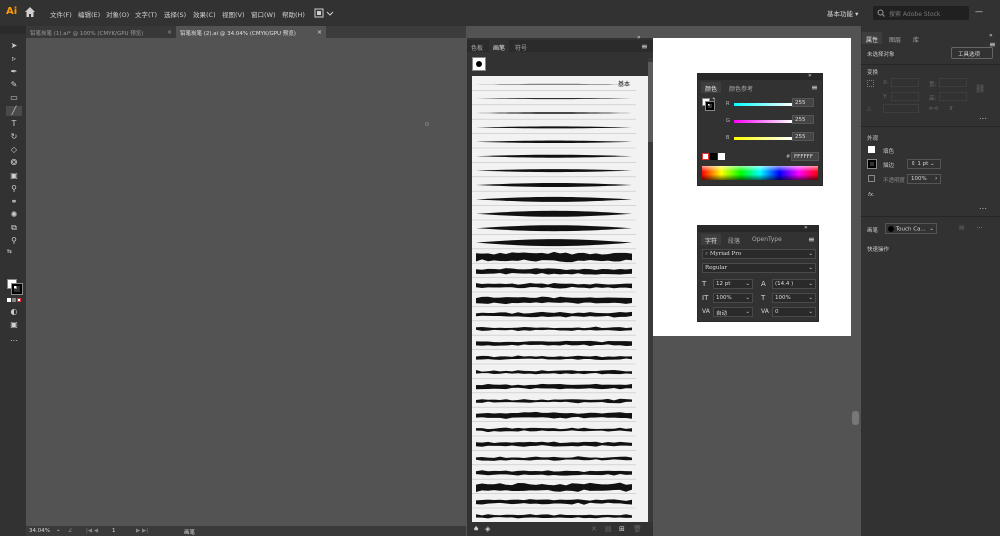 The width and height of the screenshot is (1000, 536). Describe the element at coordinates (872, 38) in the screenshot. I see `tab-properties: 属性` at that location.